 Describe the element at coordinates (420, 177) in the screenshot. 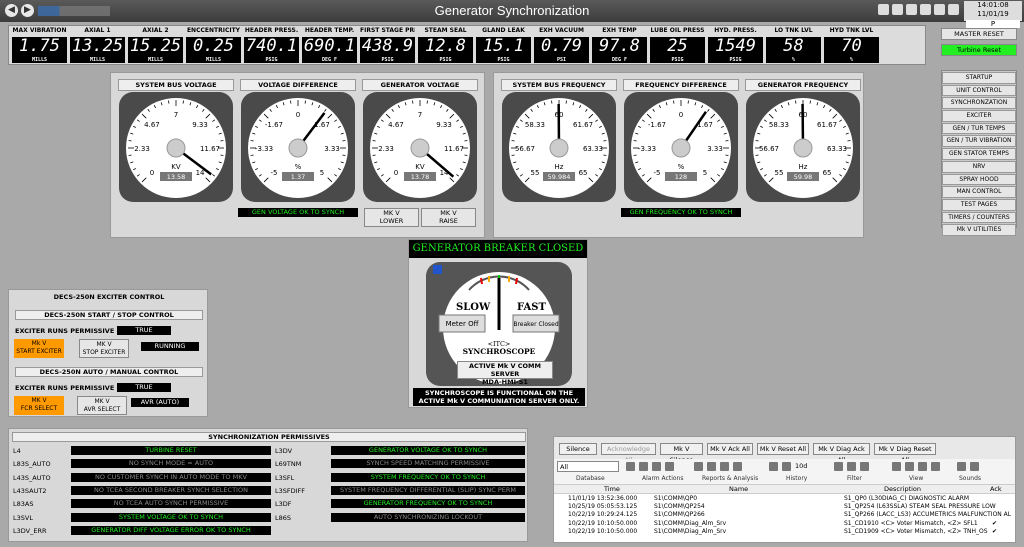

I see `gauge-readout: 13.78` at that location.